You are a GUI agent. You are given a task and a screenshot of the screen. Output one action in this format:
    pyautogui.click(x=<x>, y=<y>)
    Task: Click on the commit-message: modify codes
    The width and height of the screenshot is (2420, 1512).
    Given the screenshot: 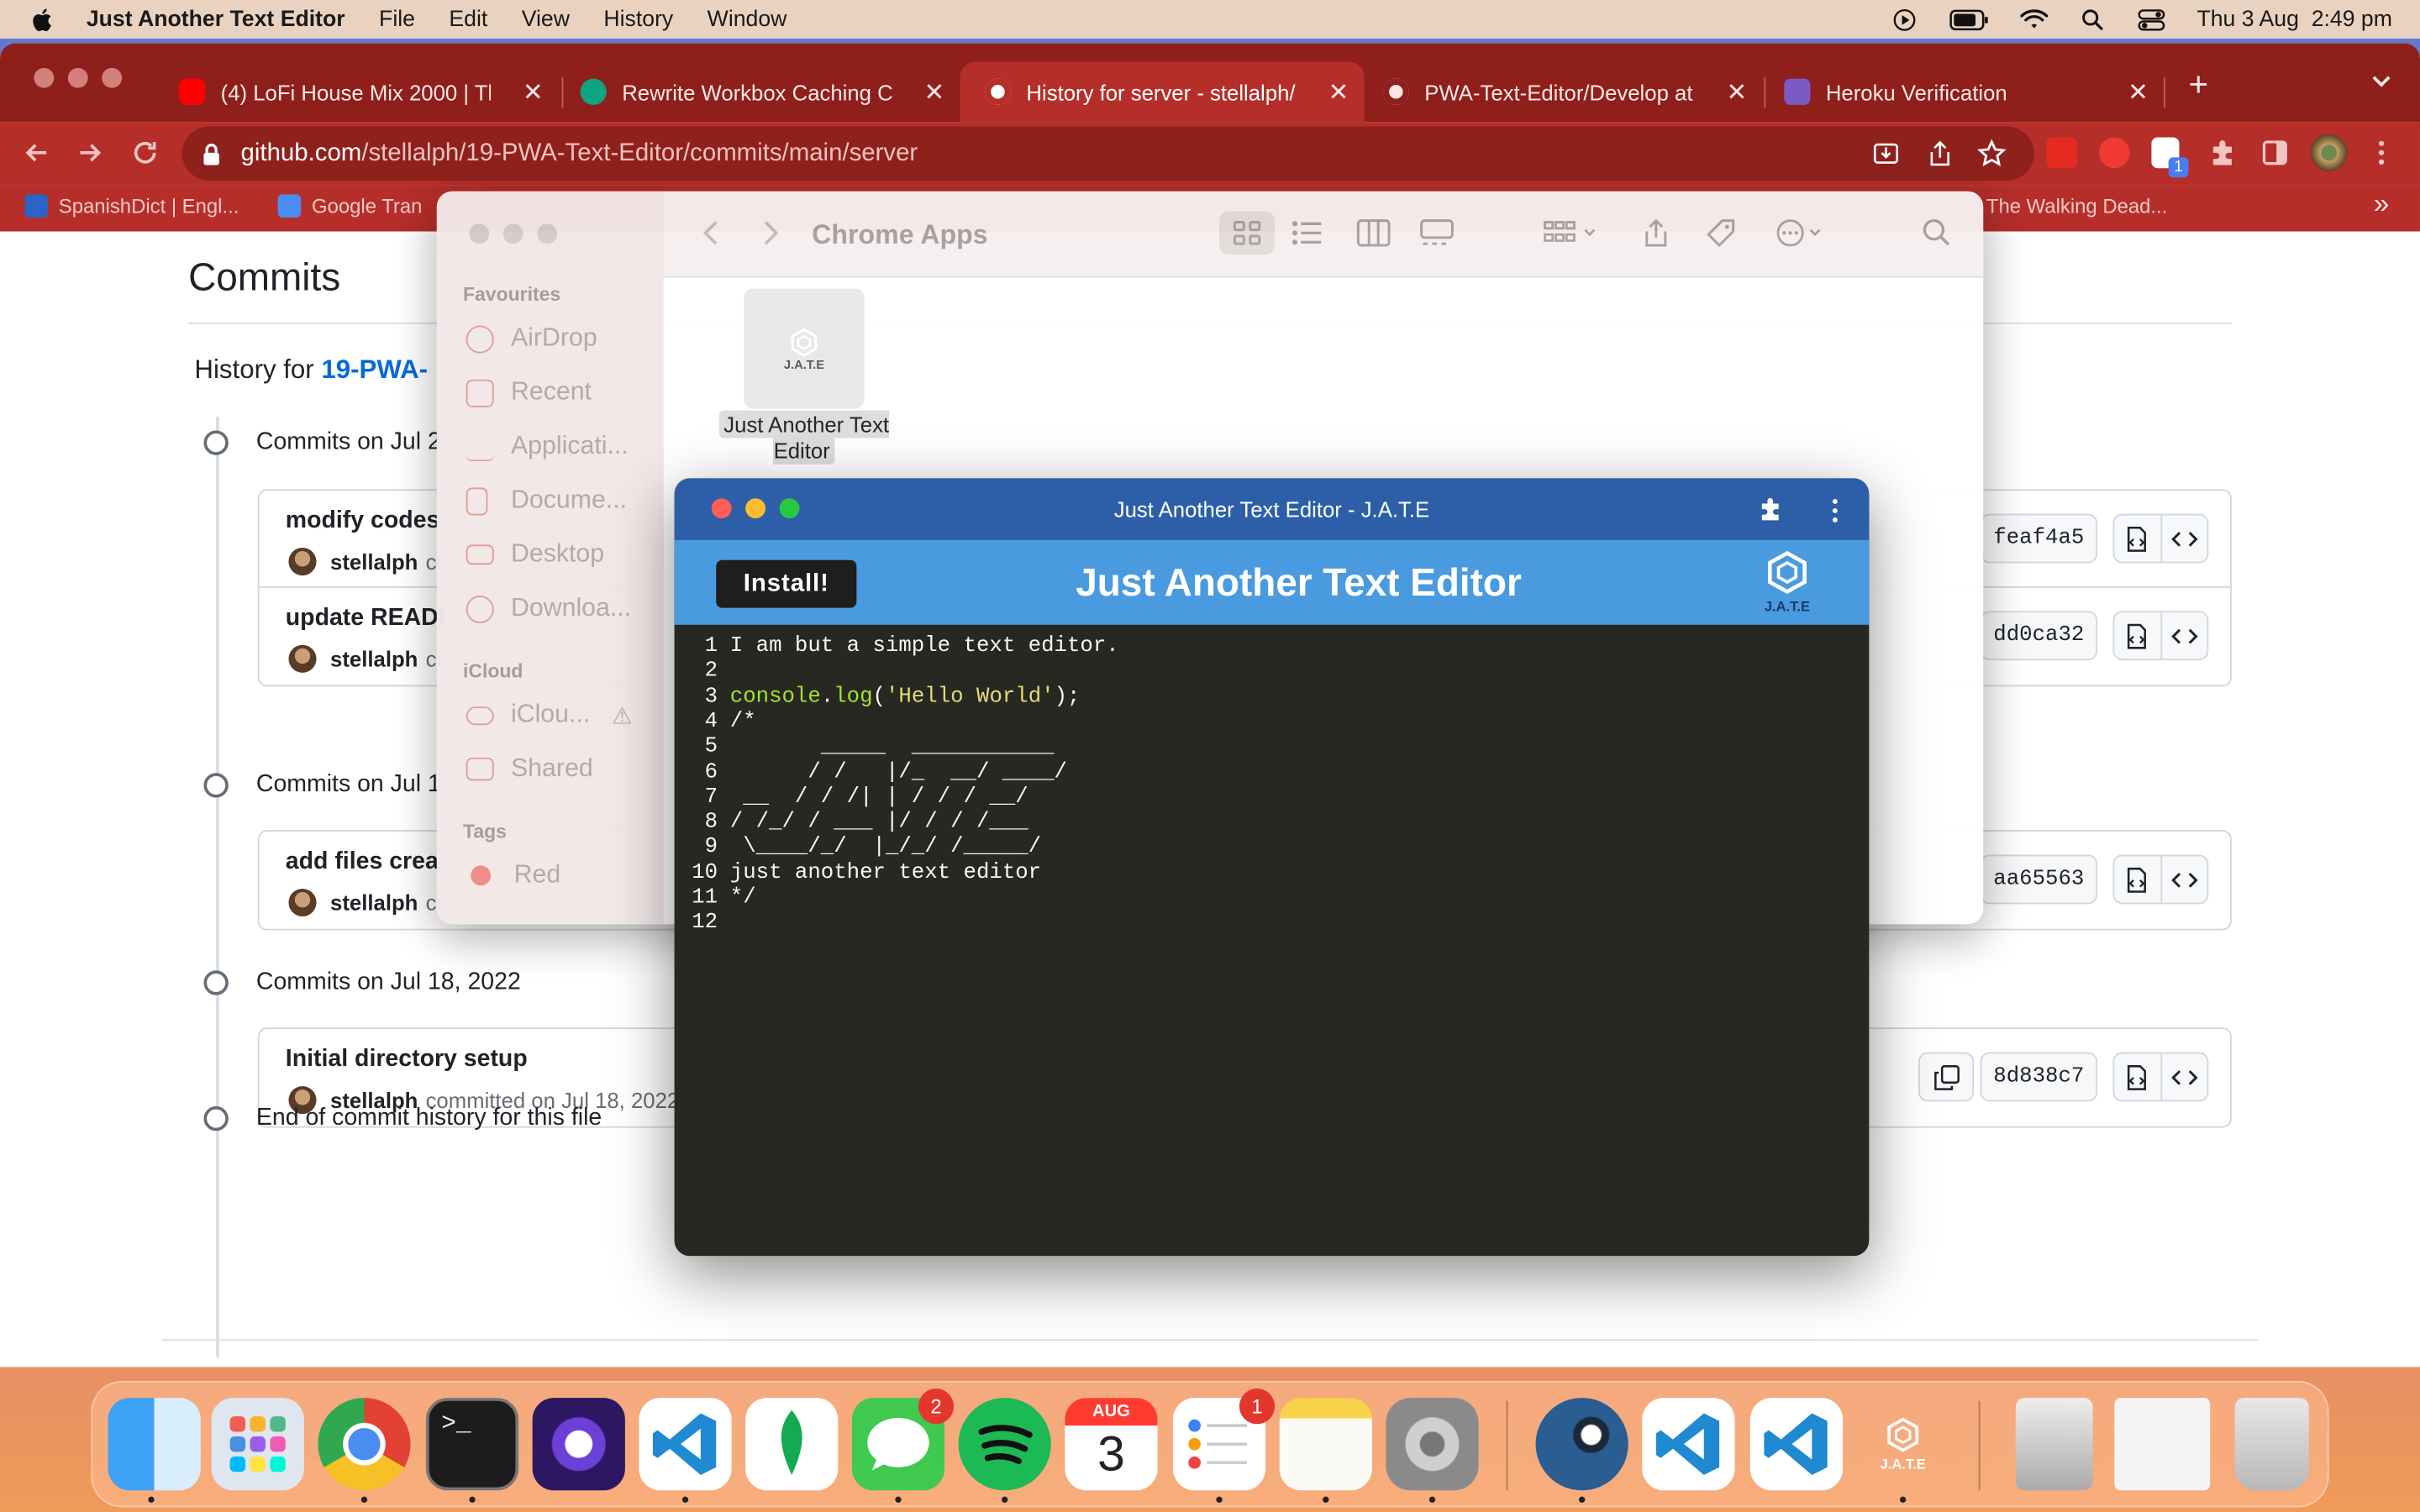 What is the action you would take?
    pyautogui.click(x=363, y=521)
    